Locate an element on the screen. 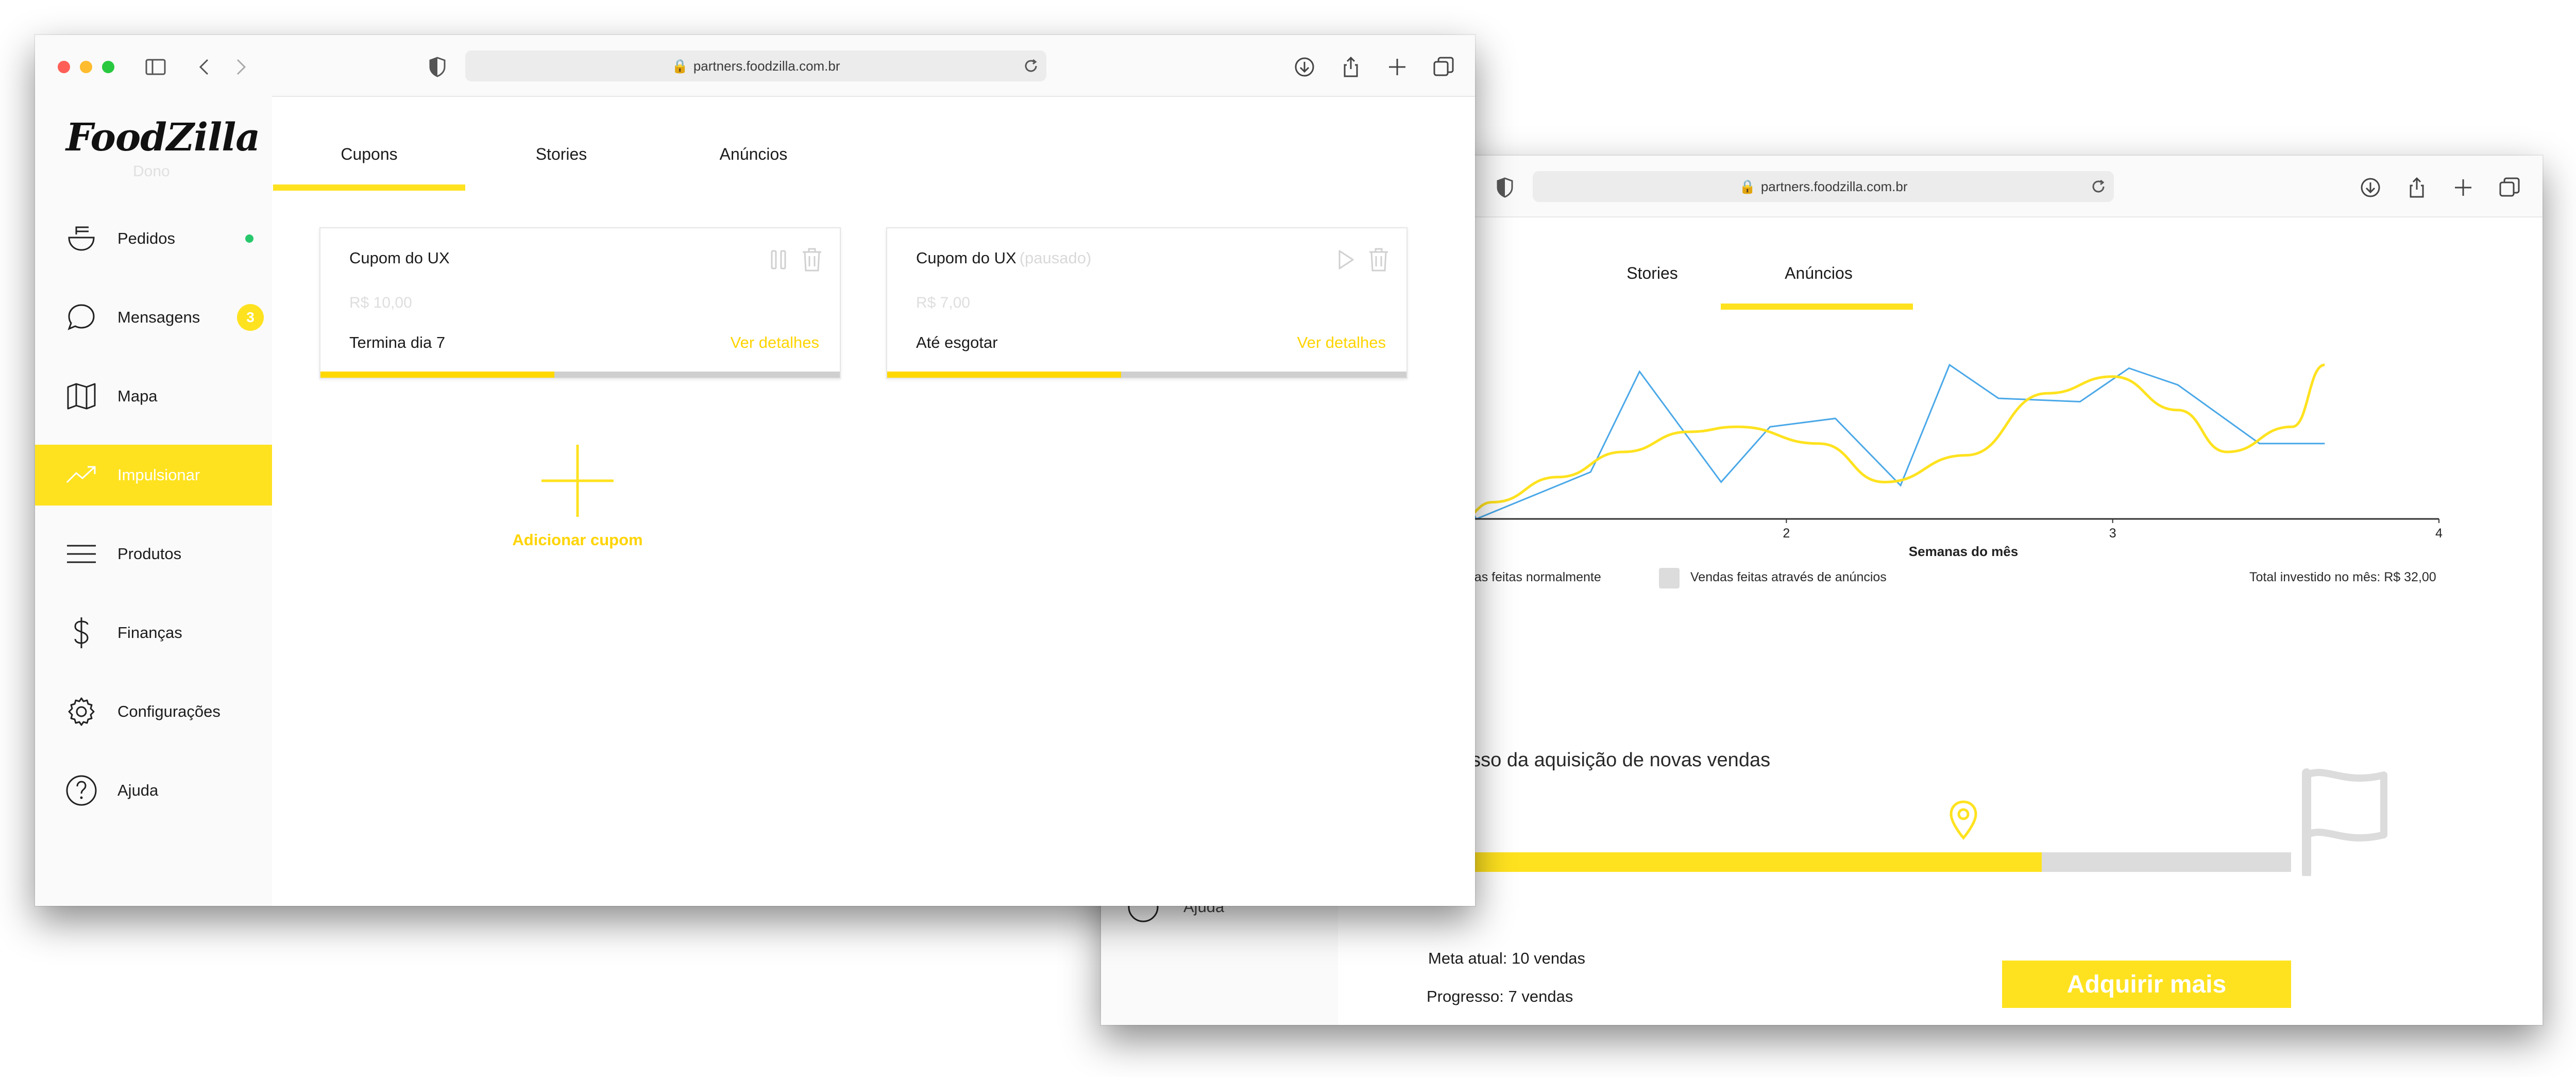 The height and width of the screenshot is (1077, 2576). bowl-icon is located at coordinates (81, 238).